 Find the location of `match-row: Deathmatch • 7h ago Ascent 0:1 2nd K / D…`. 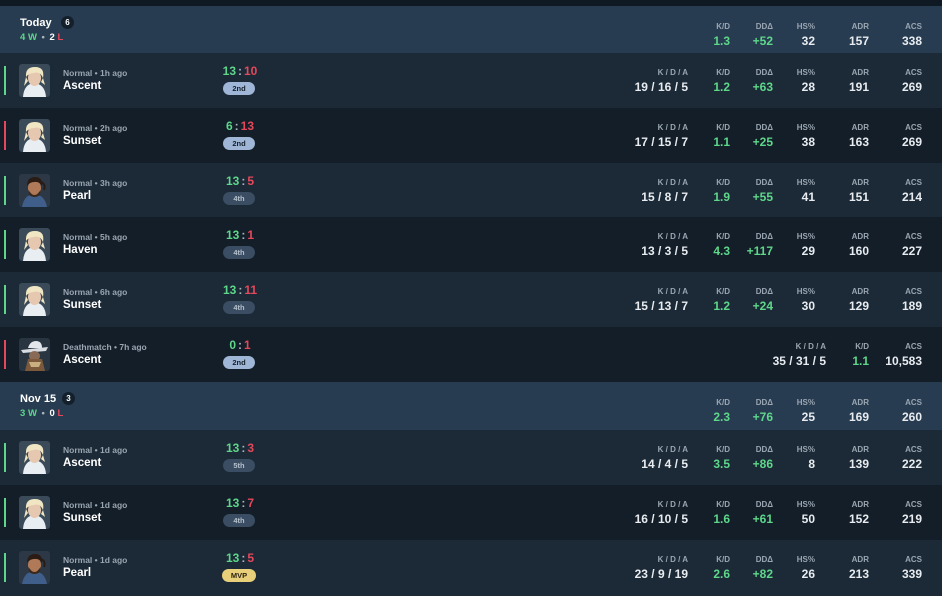

match-row: Deathmatch • 7h ago Ascent 0:1 2nd K / D… is located at coordinates (471, 354).